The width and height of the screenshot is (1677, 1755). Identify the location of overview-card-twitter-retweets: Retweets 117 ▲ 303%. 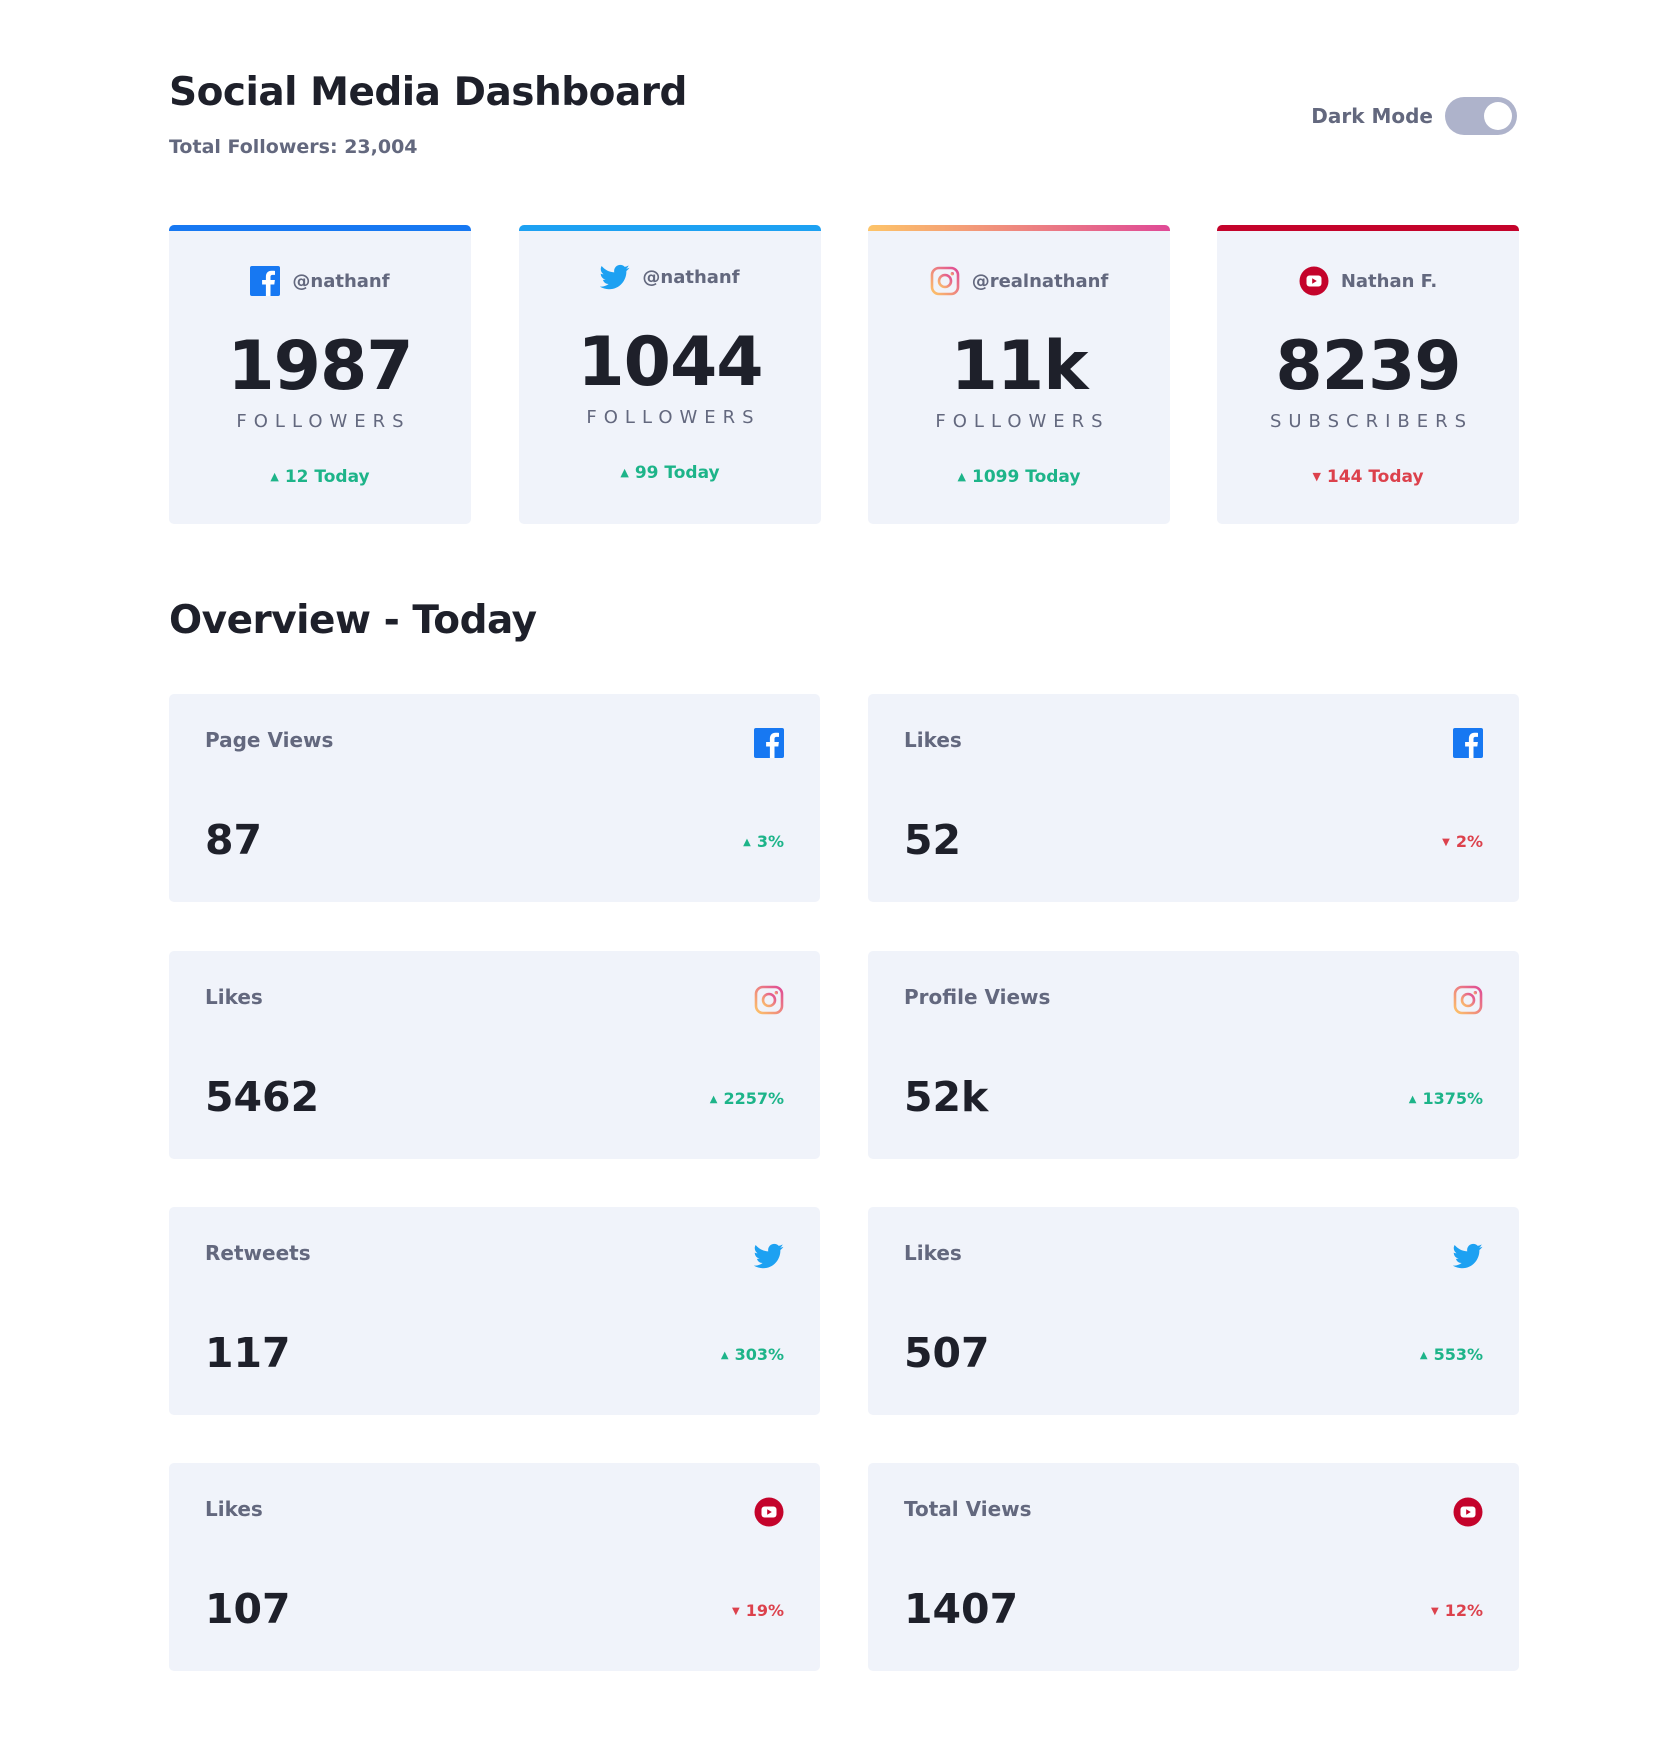
(494, 1311).